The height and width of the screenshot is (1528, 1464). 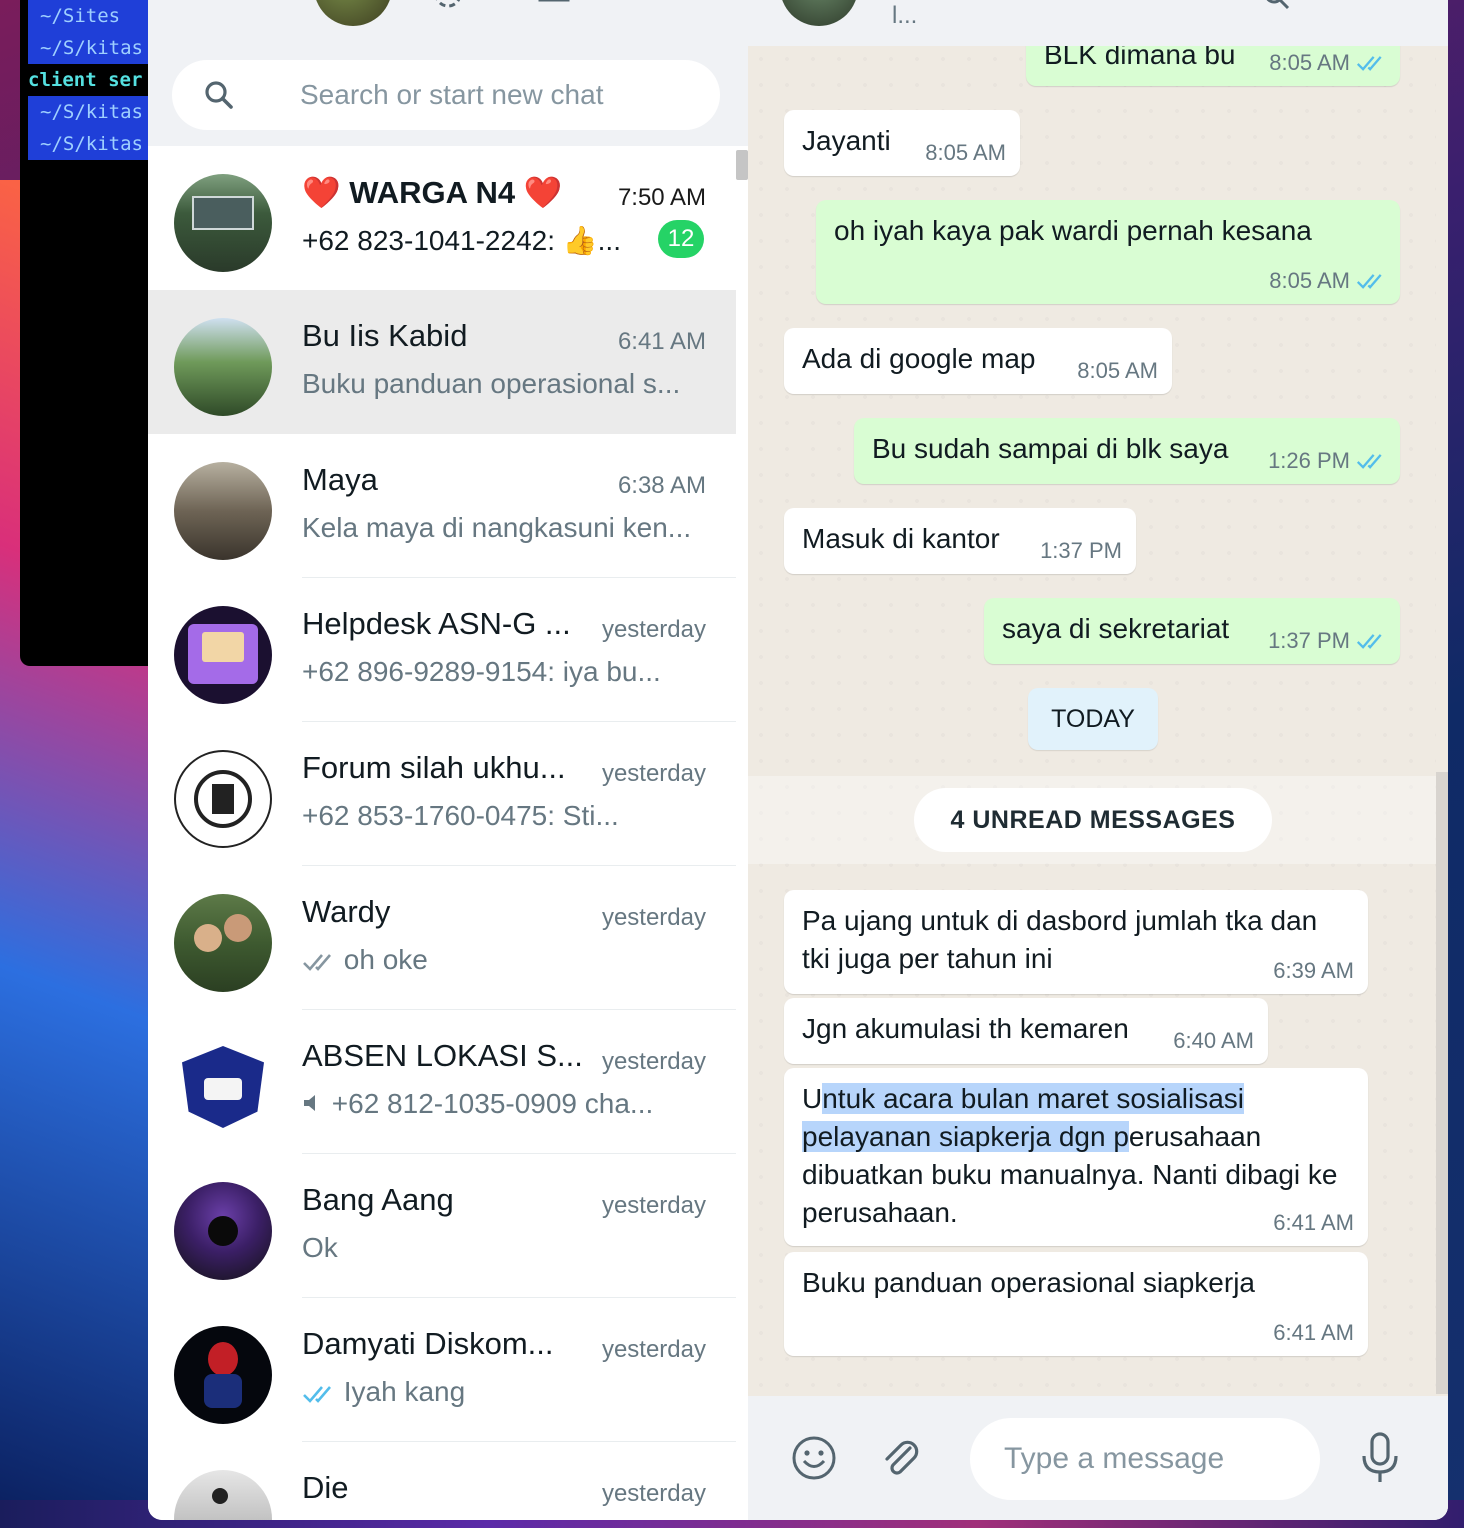 What do you see at coordinates (919, 358) in the screenshot?
I see `message-text: Ada di google map` at bounding box center [919, 358].